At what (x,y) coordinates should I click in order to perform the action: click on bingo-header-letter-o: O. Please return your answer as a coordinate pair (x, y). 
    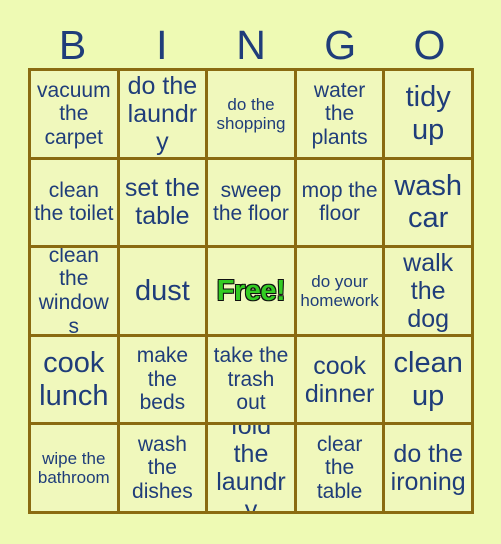
    Looking at the image, I should click on (429, 45).